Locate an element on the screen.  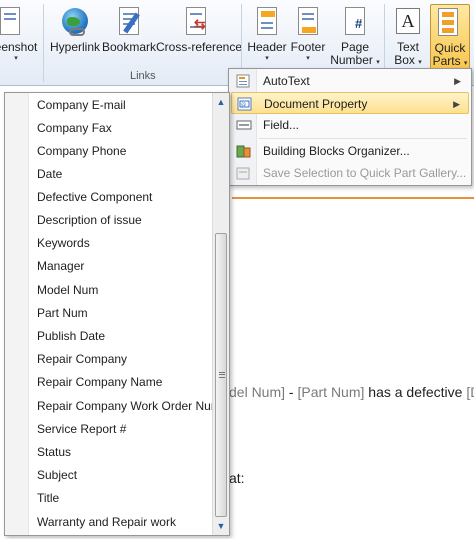
bookmark-button: Bookmark is located at coordinates (129, 37).